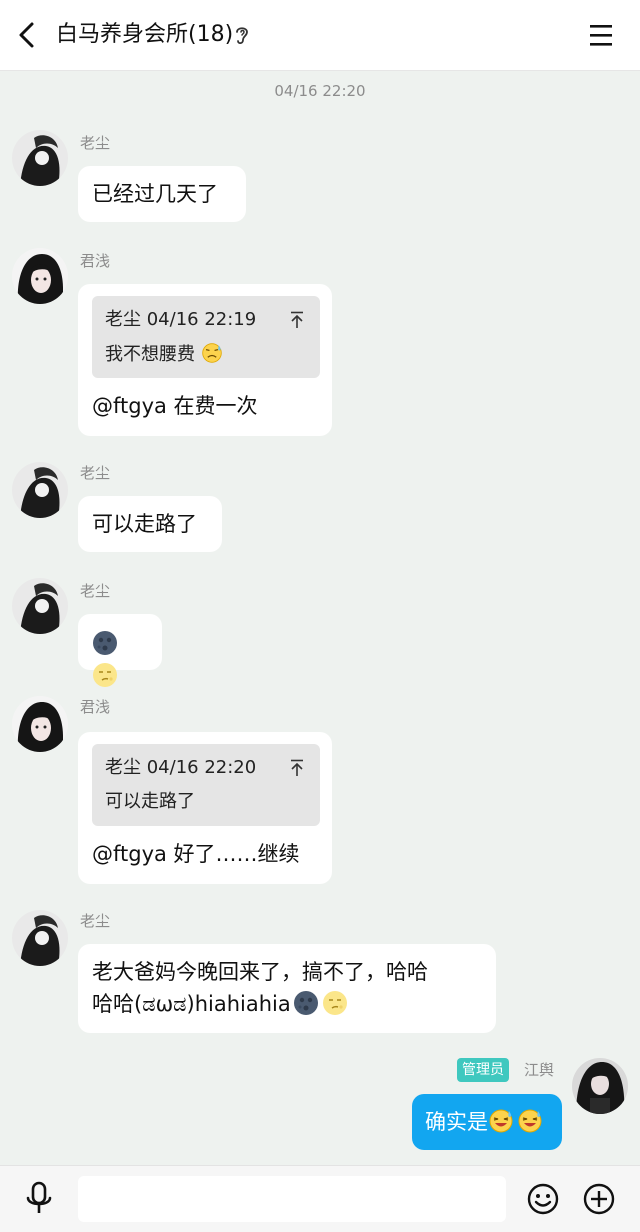 This screenshot has width=640, height=1232. What do you see at coordinates (191, 1004) in the screenshot?
I see `message-text-tail: 哈哈(ಡωಡ)hiahiahia` at bounding box center [191, 1004].